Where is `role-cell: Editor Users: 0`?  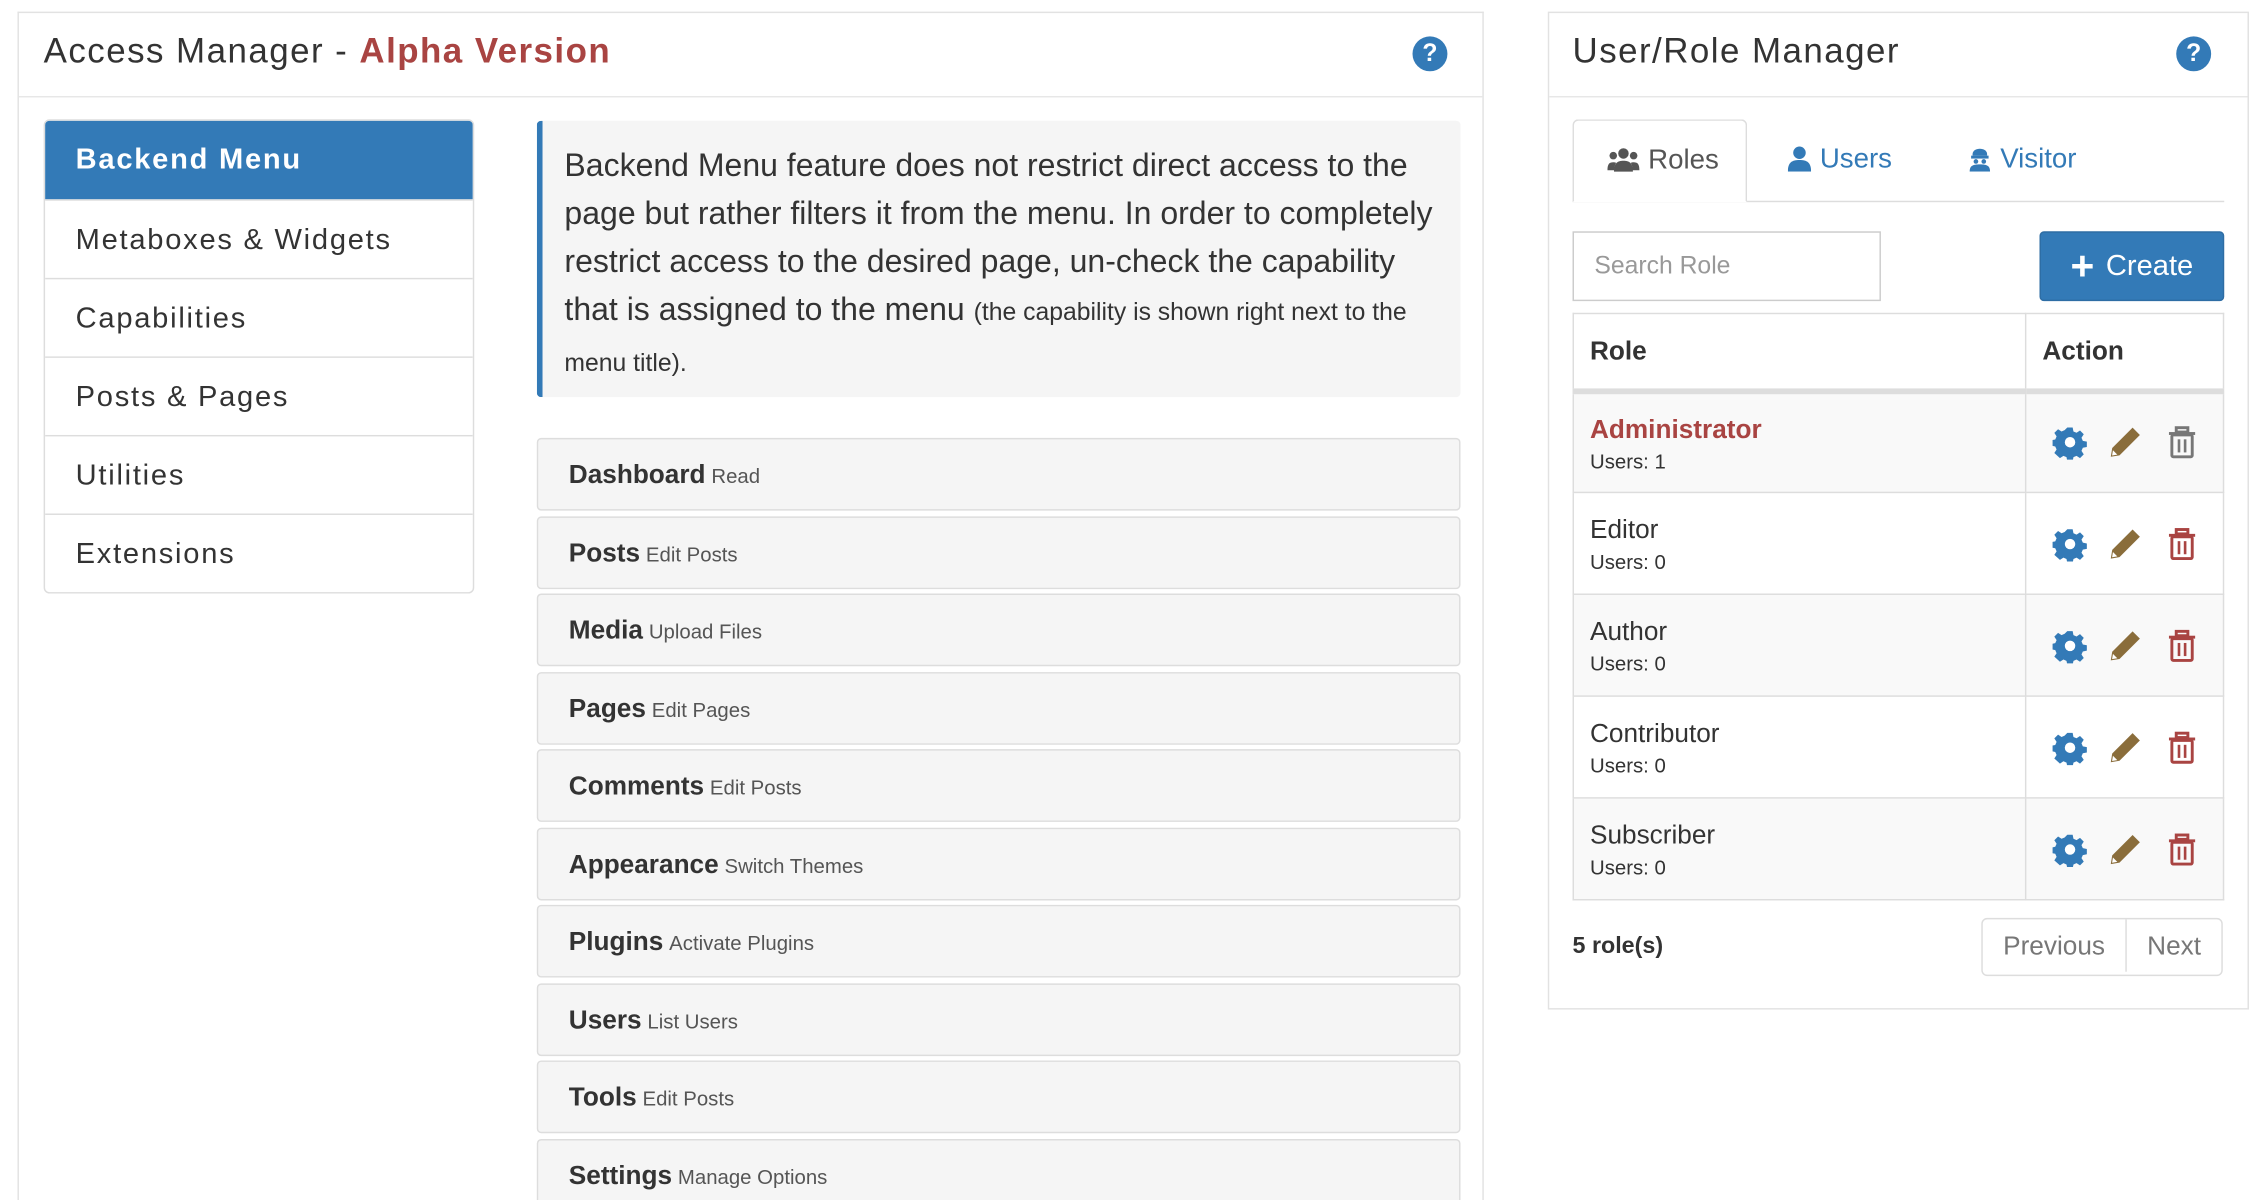 role-cell: Editor Users: 0 is located at coordinates (1799, 543).